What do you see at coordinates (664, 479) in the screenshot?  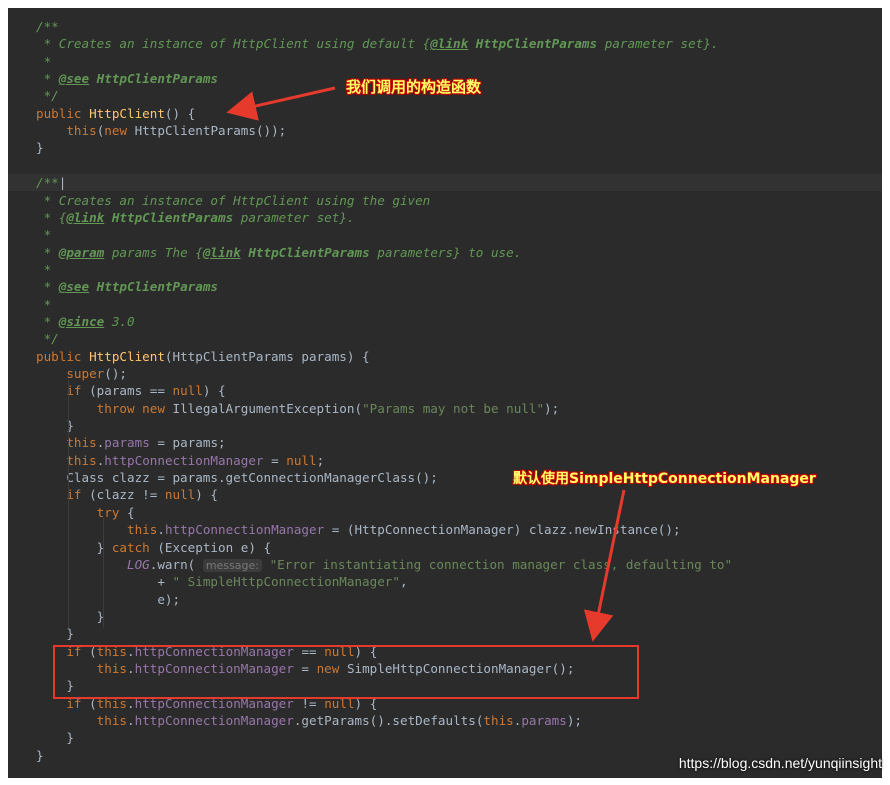 I see `default-manager-annotation: 默认使用SimpleHttpConnectionManager` at bounding box center [664, 479].